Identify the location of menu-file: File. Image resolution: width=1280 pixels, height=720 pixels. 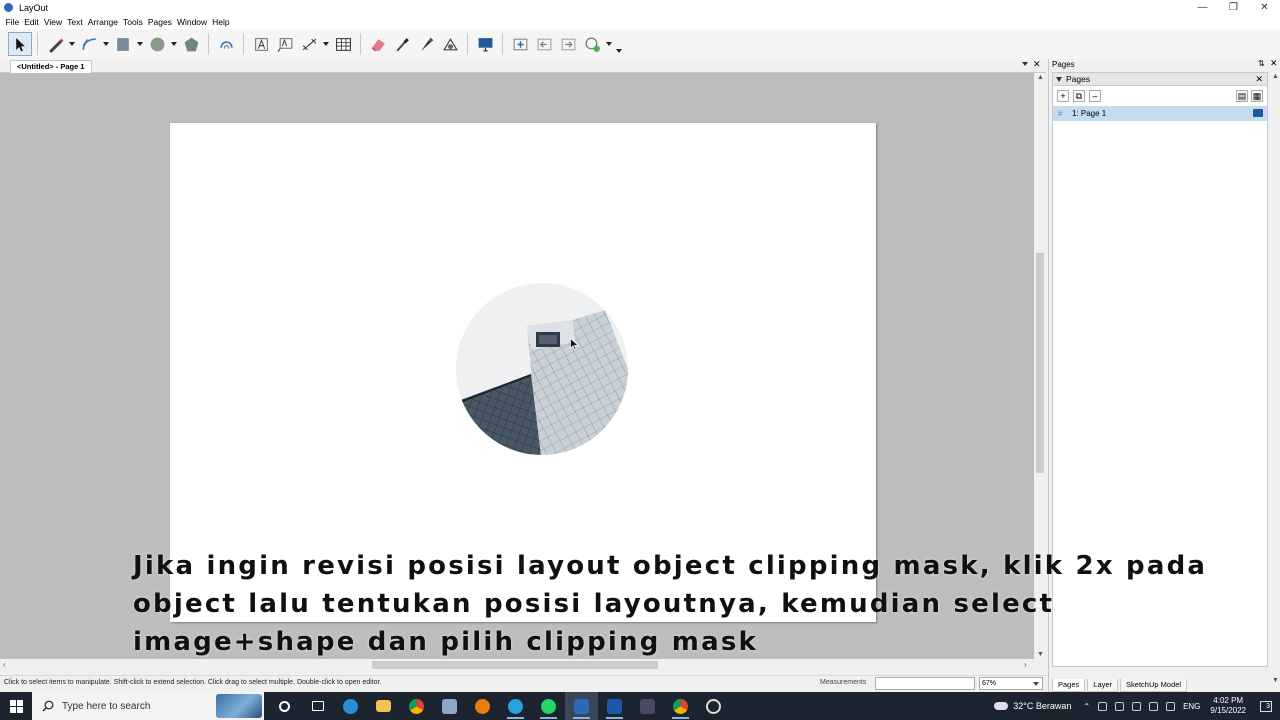
(12, 22).